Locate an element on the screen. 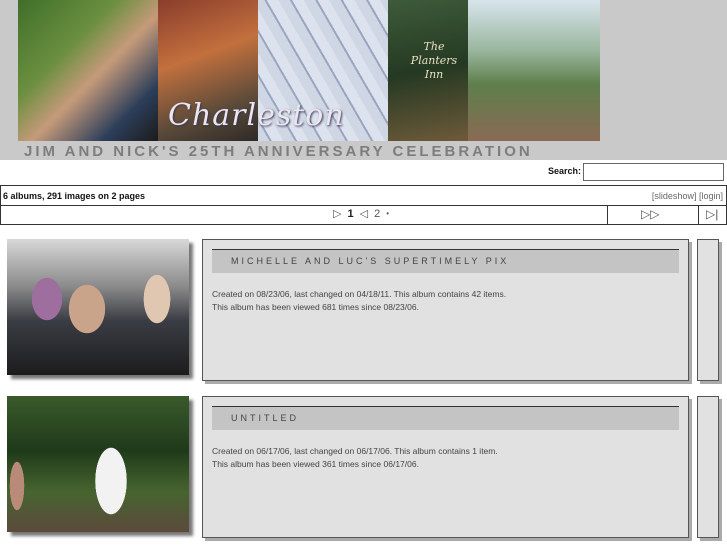 The height and width of the screenshot is (545, 727). page-2-link: 2 is located at coordinates (377, 214).